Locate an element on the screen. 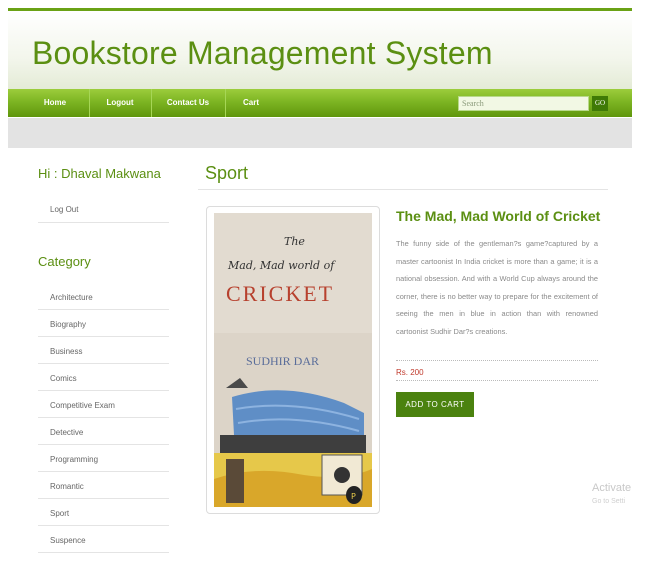  site-header: Bookstore Management System is located at coordinates (320, 50).